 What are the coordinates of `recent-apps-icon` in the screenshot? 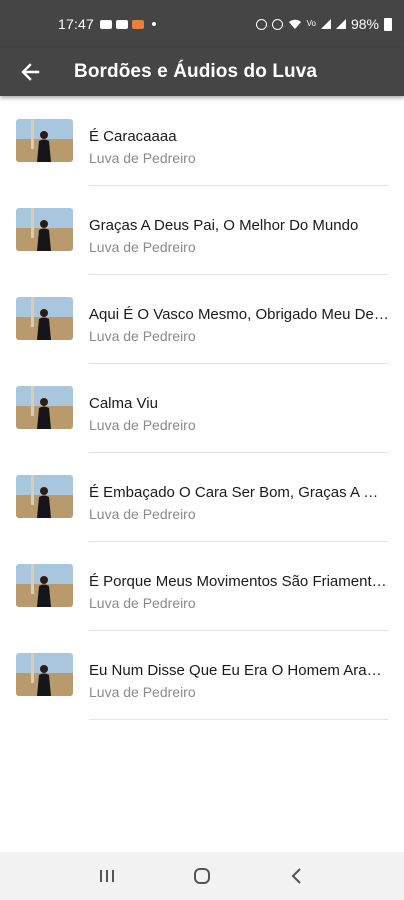 It's located at (107, 876).